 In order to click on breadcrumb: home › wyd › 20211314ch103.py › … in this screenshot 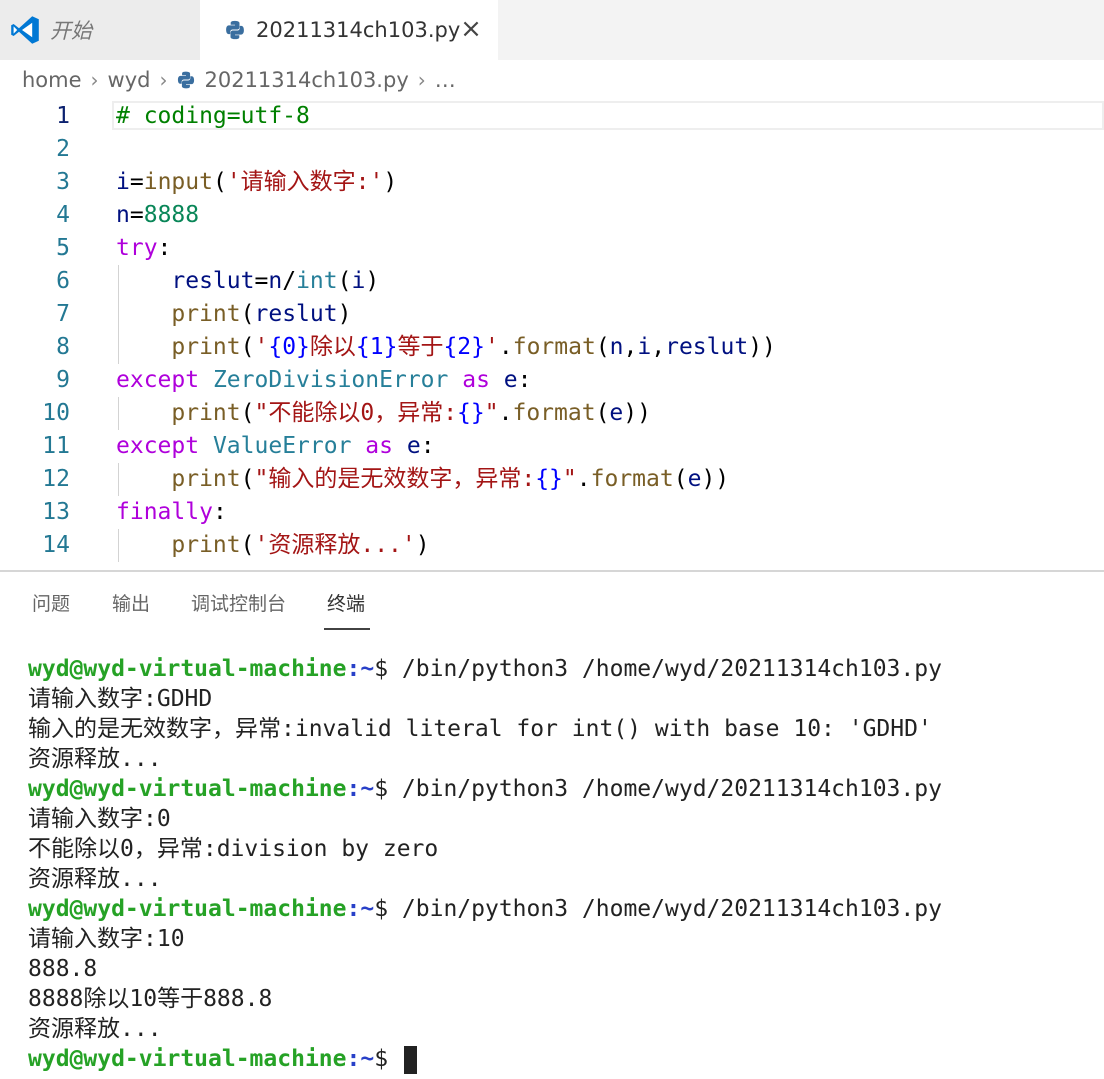, I will do `click(239, 80)`.